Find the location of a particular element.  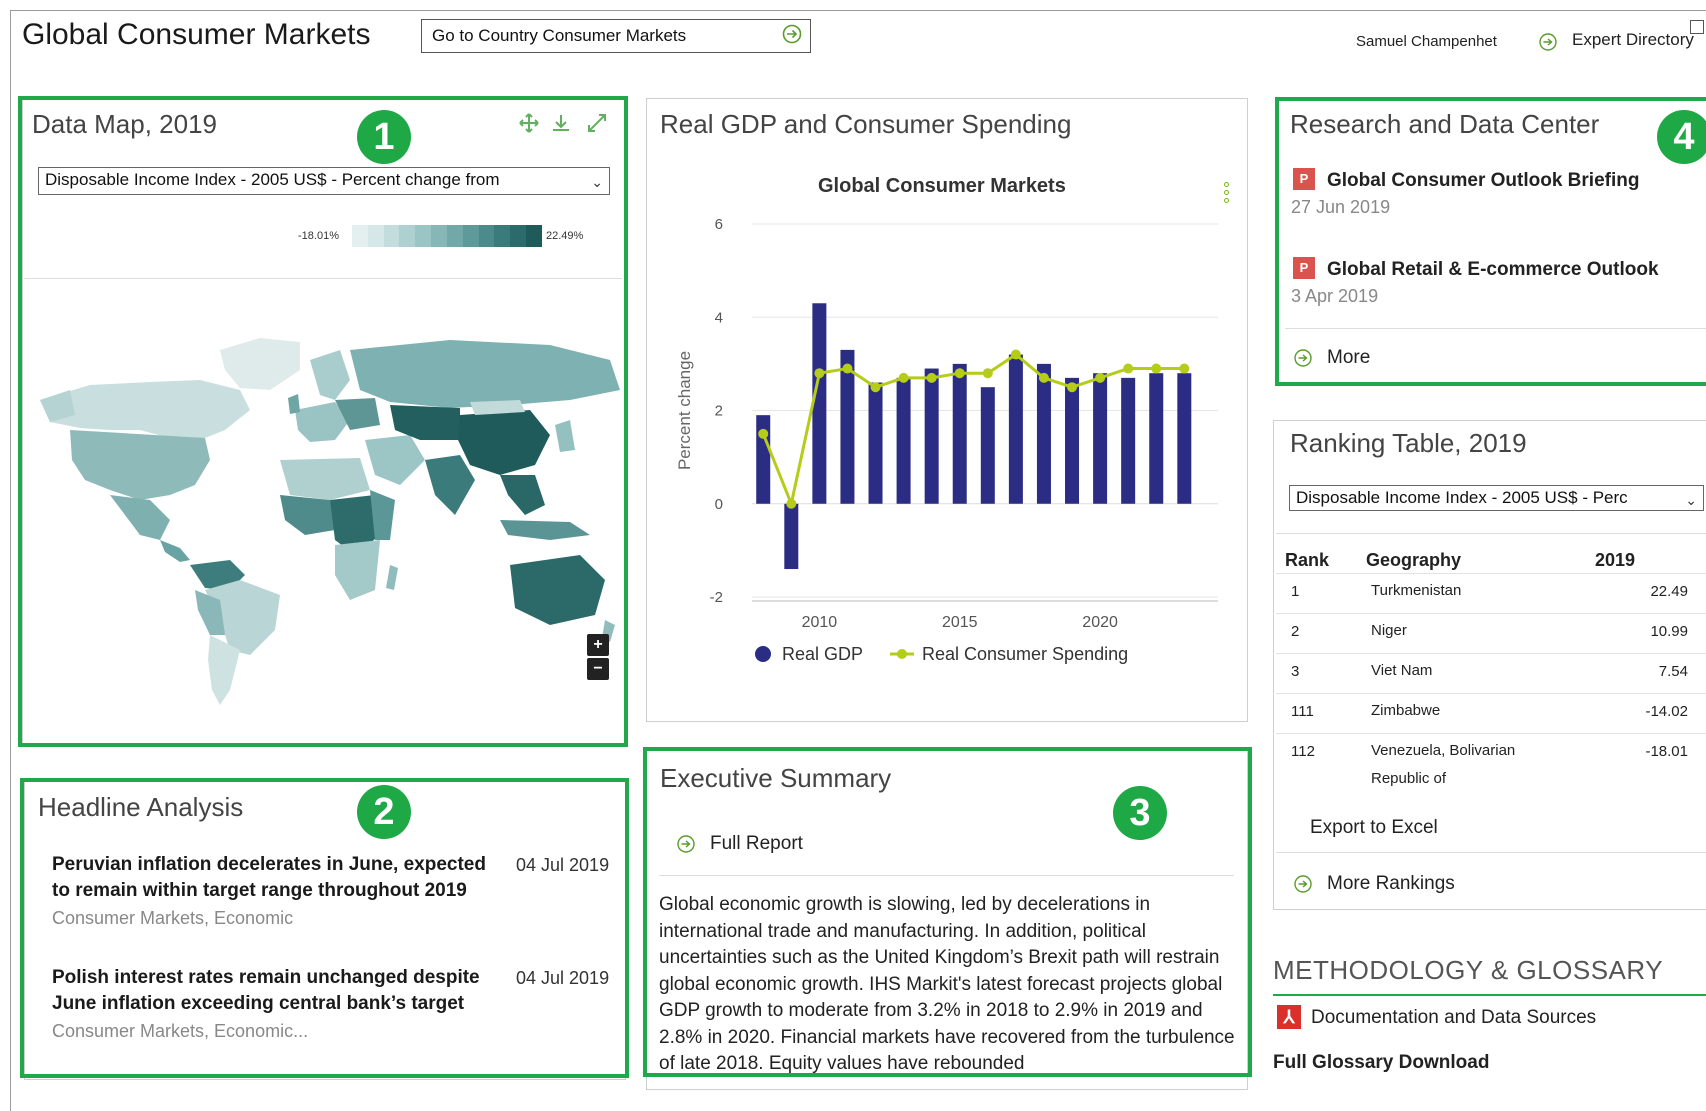

legend-label-spending: Real Consumer Spending is located at coordinates (1025, 654).